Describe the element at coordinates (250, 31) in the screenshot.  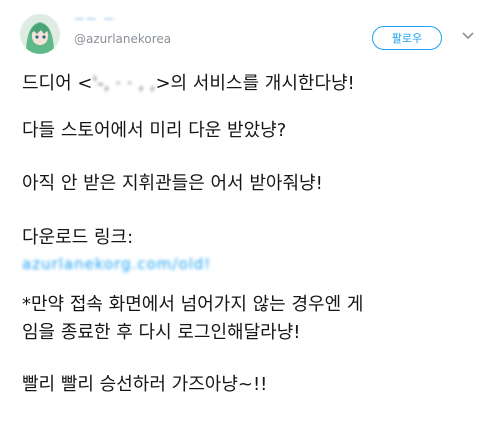
I see `tweet-header: ㅡㅡ ㅡ @azurlanekorea 팔로우` at that location.